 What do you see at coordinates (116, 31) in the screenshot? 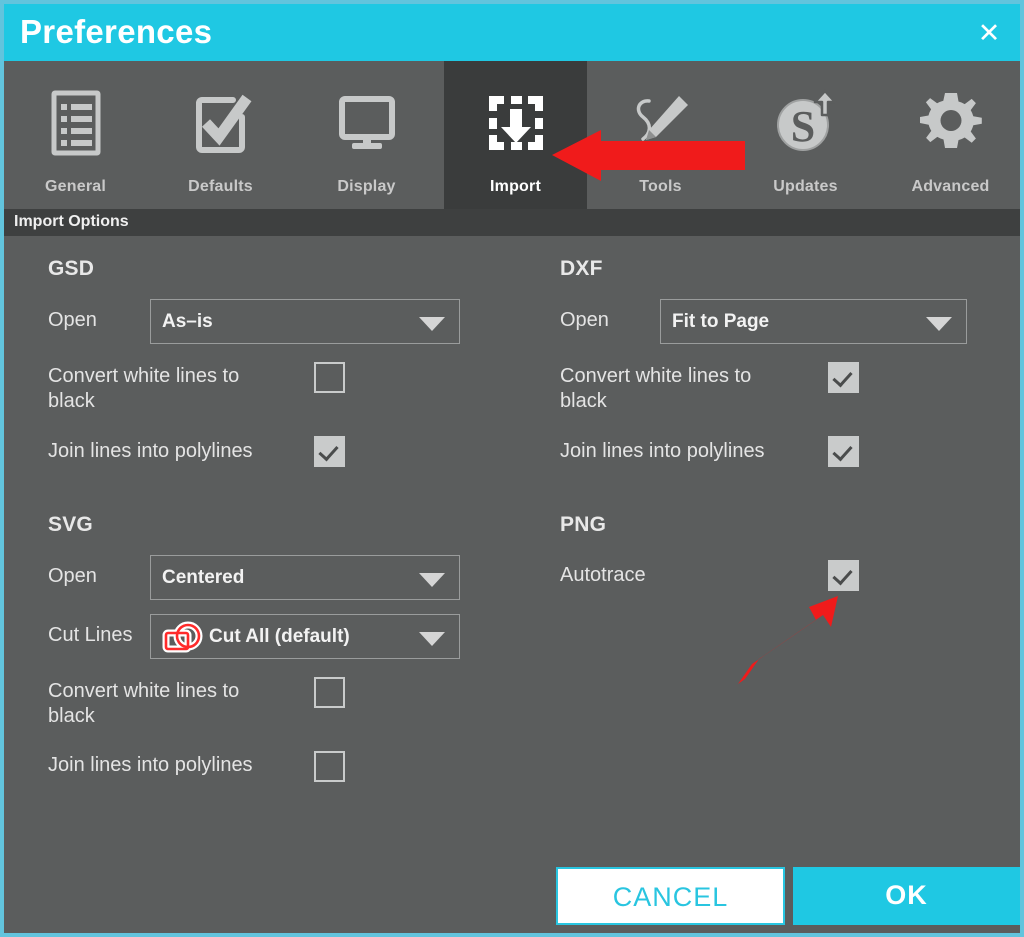
I see `page-title: Preferences` at bounding box center [116, 31].